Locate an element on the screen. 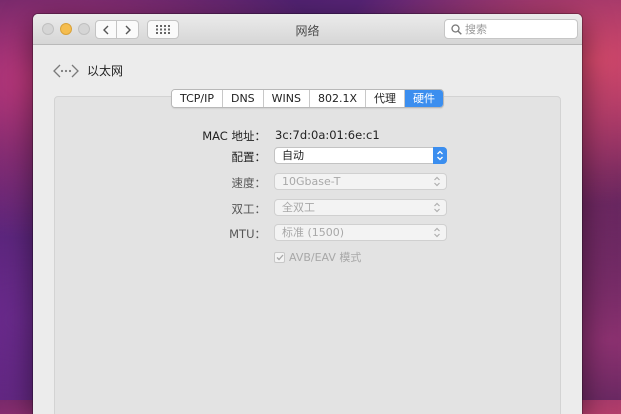 Image resolution: width=621 pixels, height=414 pixels. duplex-value: 全双工 is located at coordinates (298, 207).